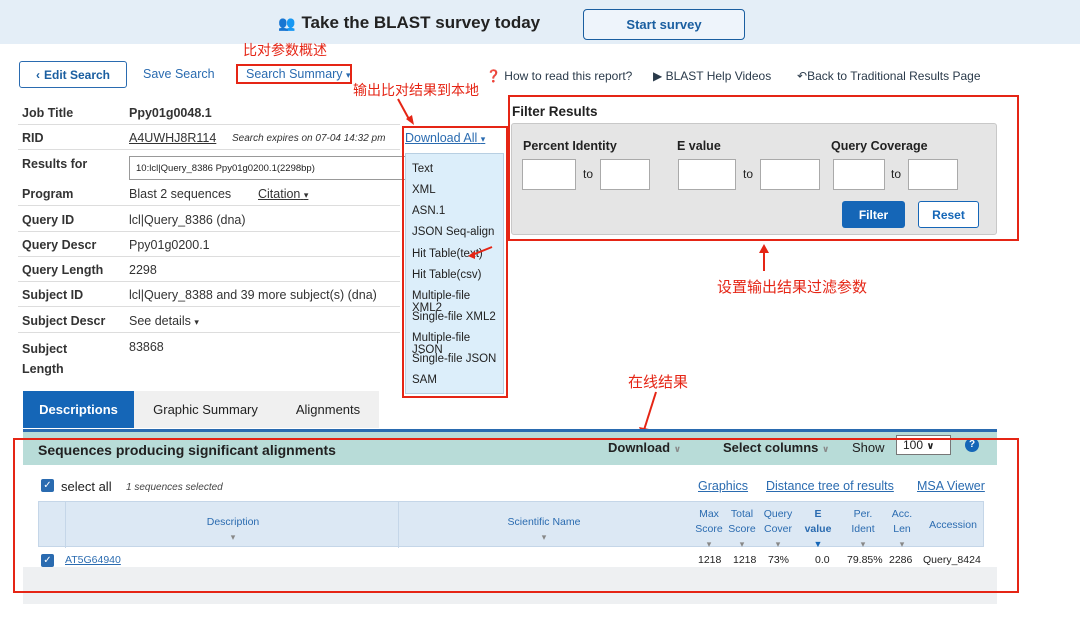 This screenshot has height=623, width=1080. Describe the element at coordinates (274, 168) in the screenshot. I see `results-for-select: 10:lcl|Query_8386 Ppy01g0200.1(2298bp)` at that location.